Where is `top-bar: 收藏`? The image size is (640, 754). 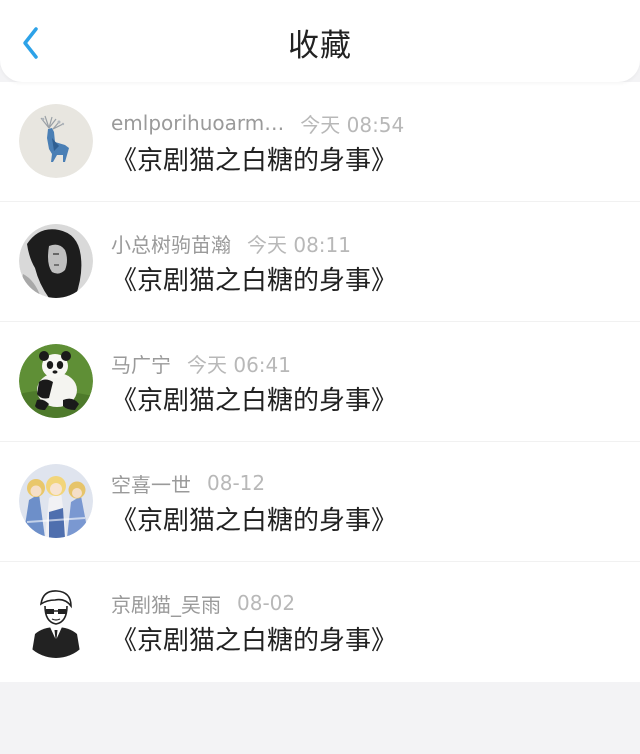 top-bar: 收藏 is located at coordinates (320, 41).